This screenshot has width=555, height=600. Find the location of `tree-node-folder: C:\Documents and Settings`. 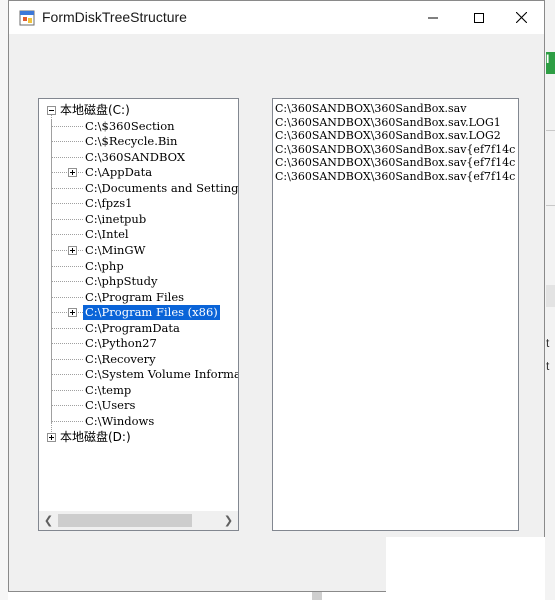

tree-node-folder: C:\Documents and Settings is located at coordinates (161, 188).